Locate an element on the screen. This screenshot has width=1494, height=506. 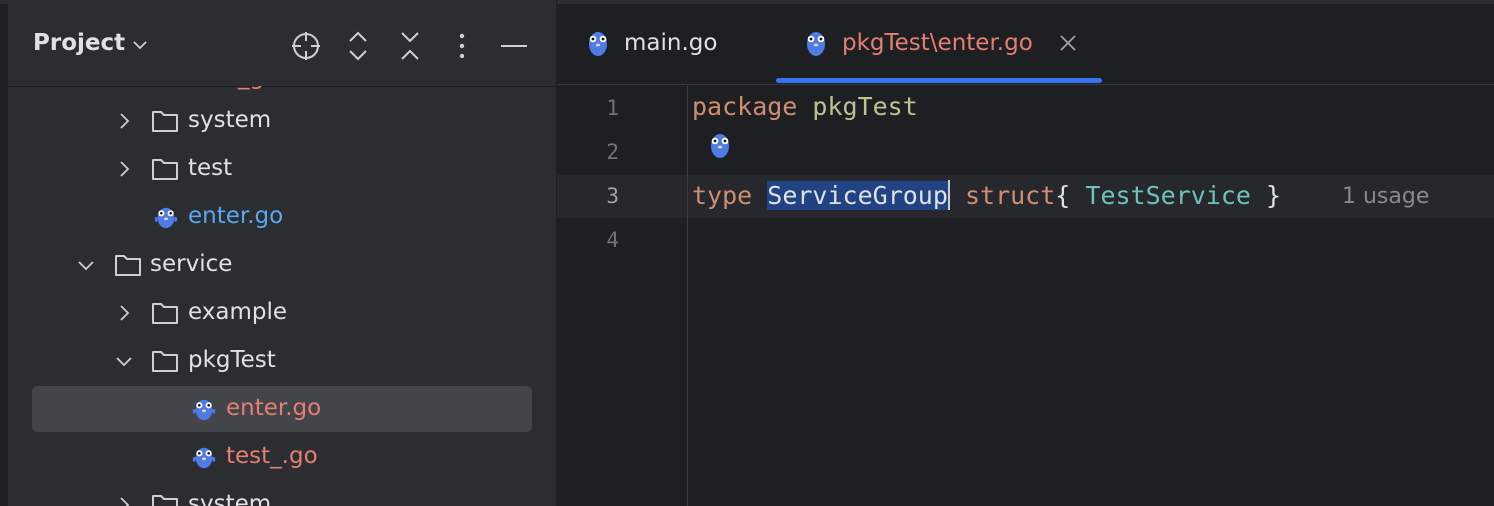
usage-inlay-hint: 1 usage is located at coordinates (1385, 196).